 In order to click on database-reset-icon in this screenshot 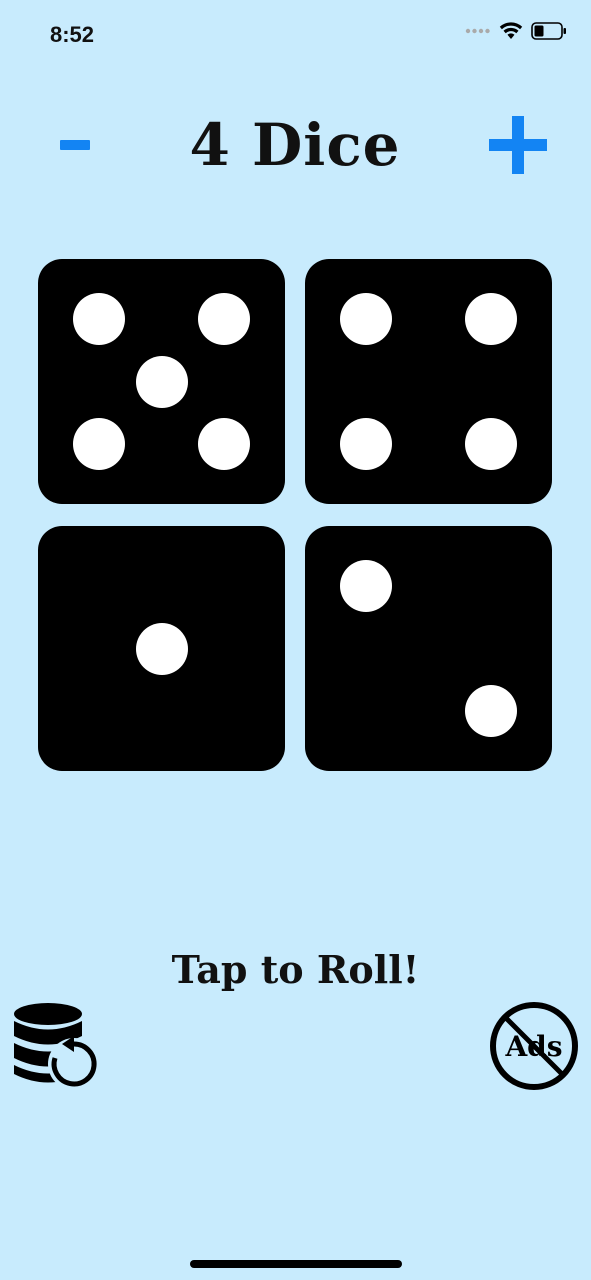, I will do `click(57, 1046)`.